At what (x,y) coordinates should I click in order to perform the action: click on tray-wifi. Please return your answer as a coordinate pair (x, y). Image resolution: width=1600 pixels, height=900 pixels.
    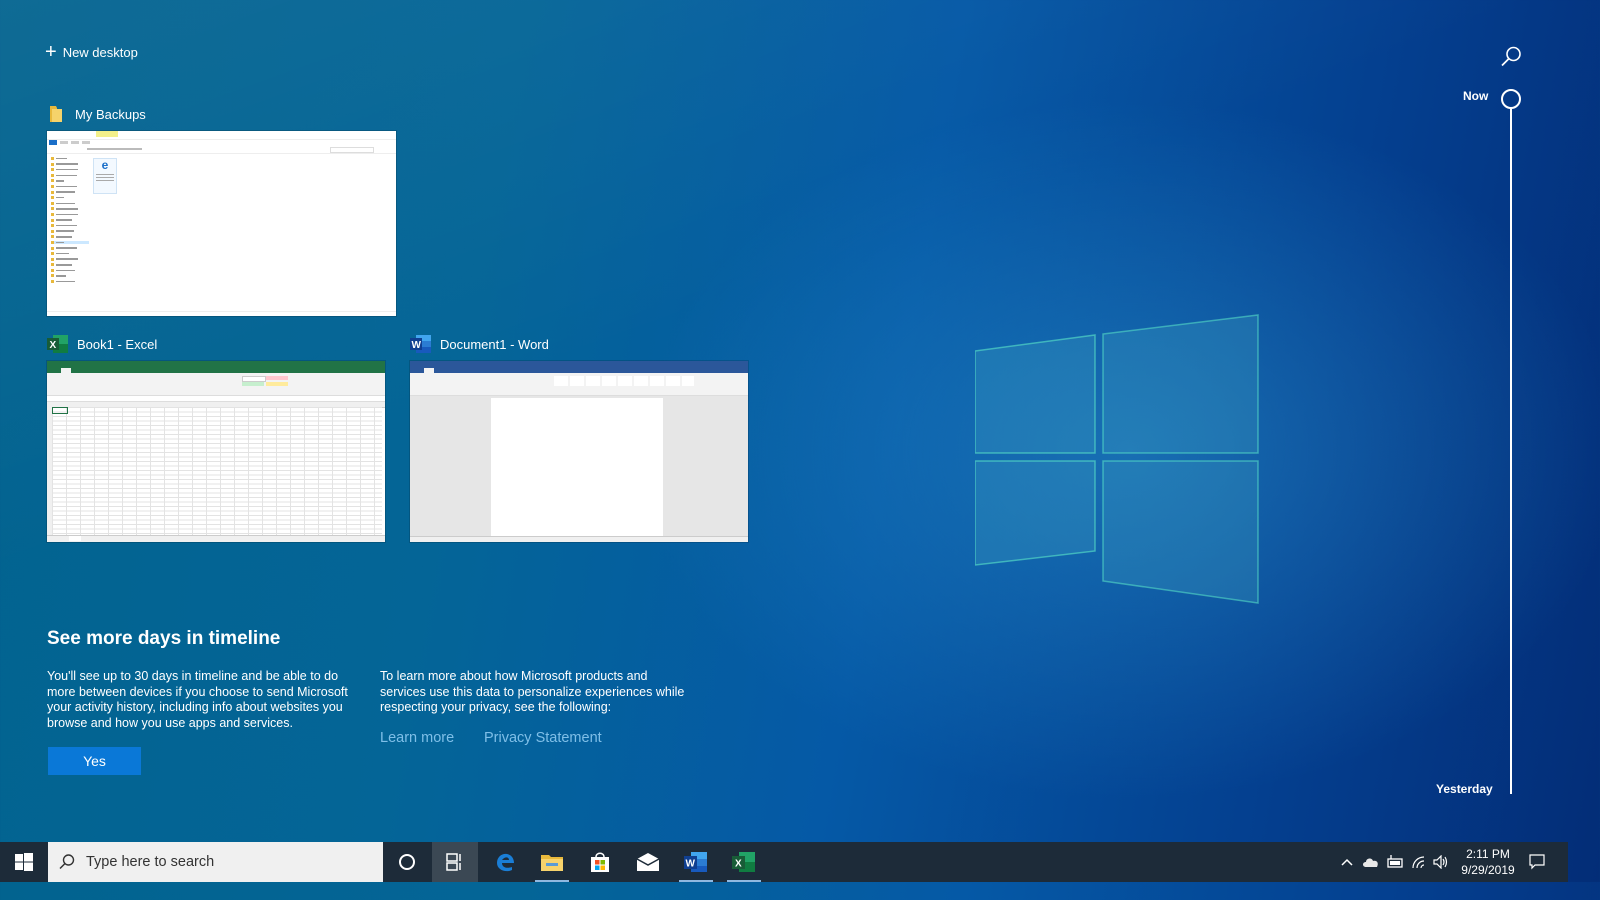
    Looking at the image, I should click on (1419, 862).